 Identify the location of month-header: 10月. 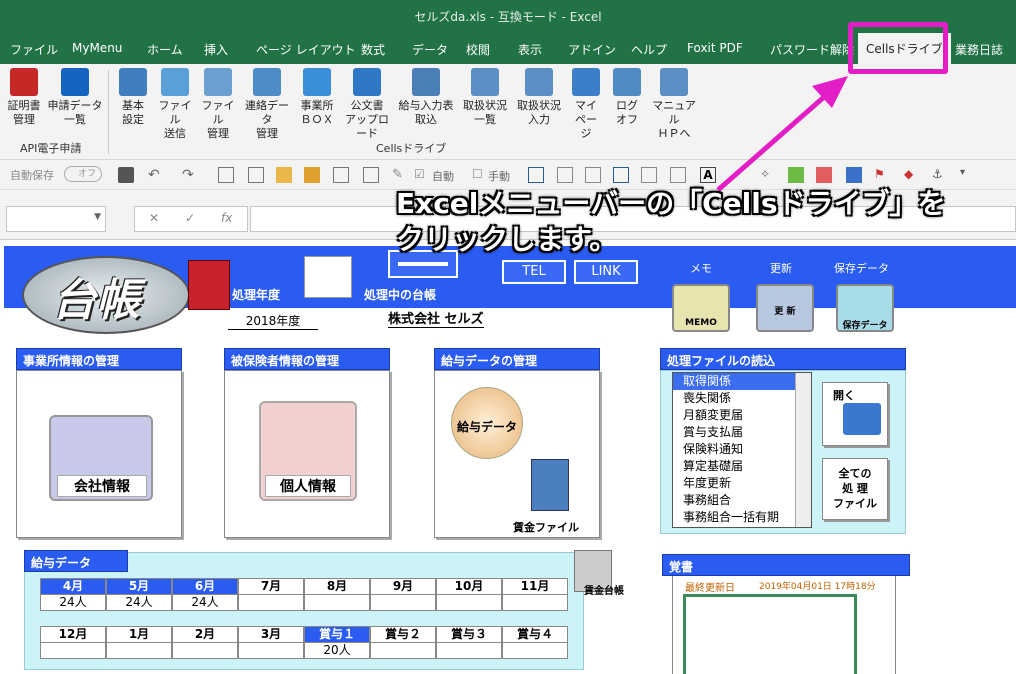
(469, 586).